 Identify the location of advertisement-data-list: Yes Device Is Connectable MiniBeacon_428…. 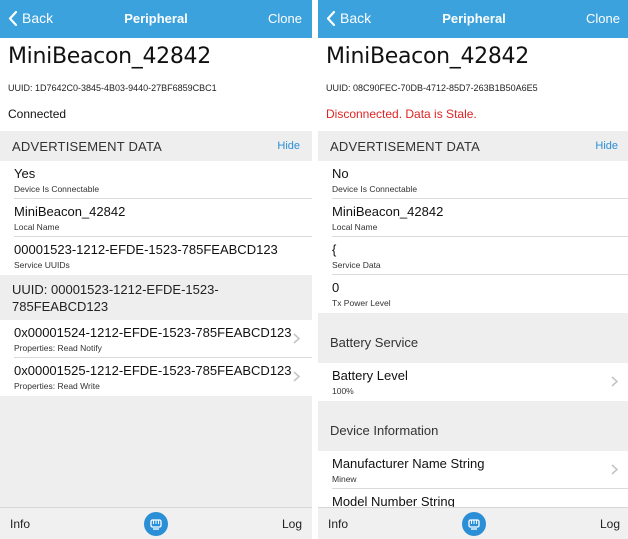
(156, 218).